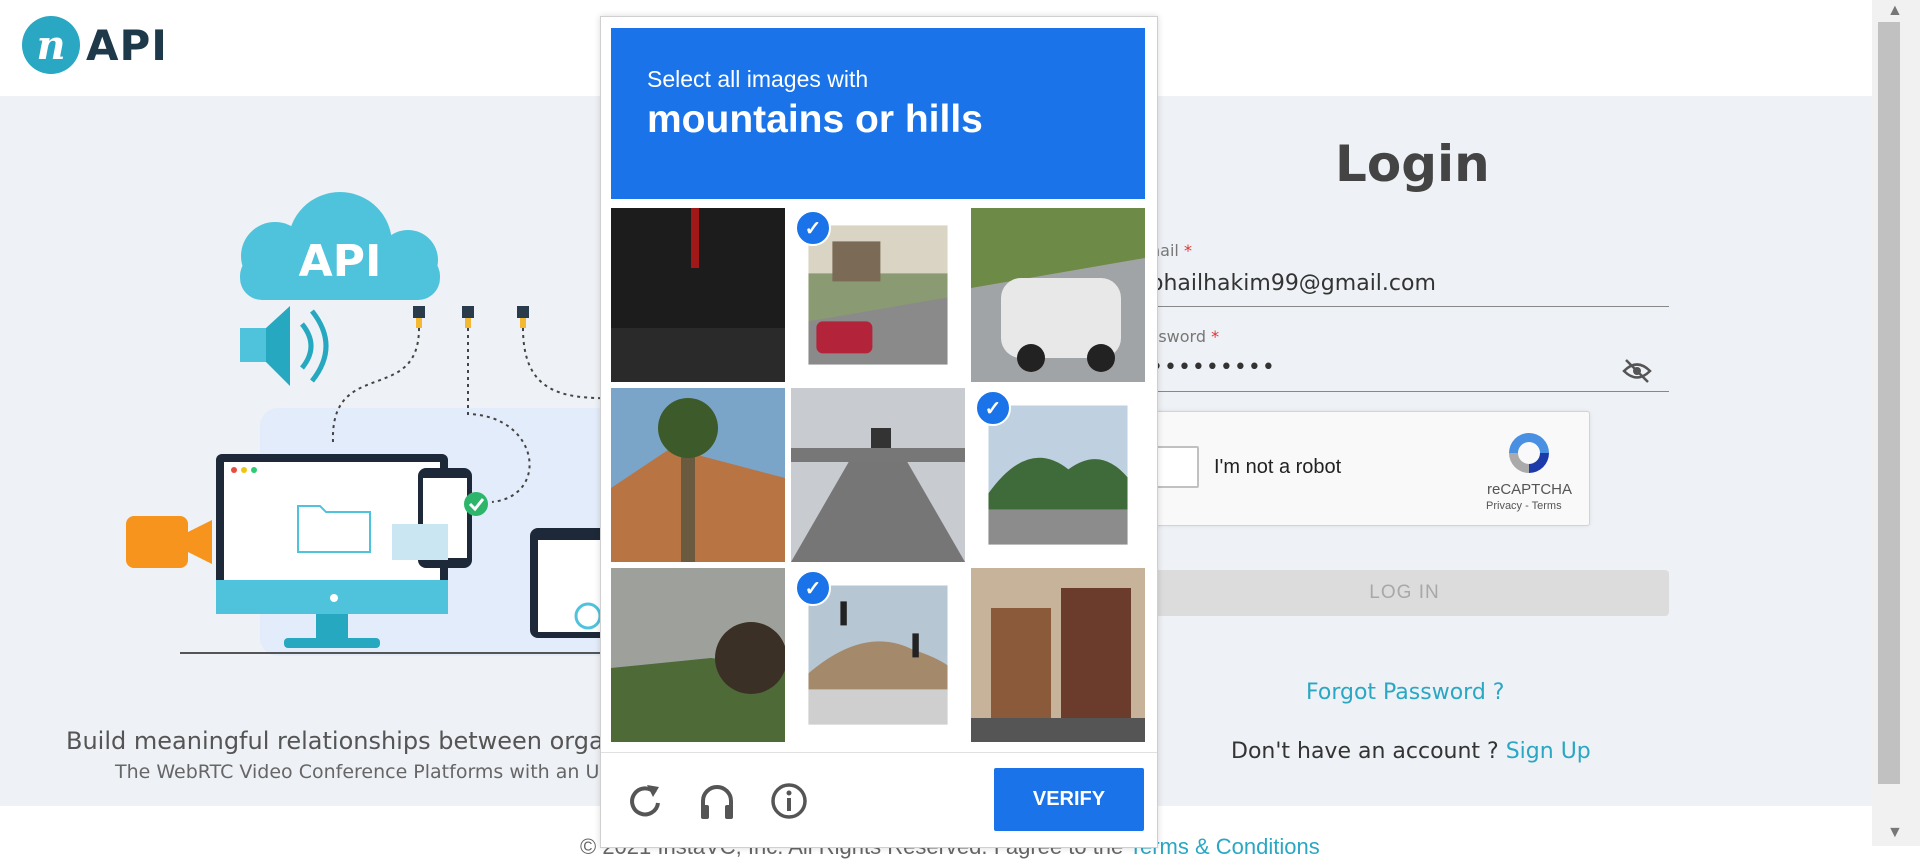  What do you see at coordinates (284, 346) in the screenshot?
I see `speaker-icon` at bounding box center [284, 346].